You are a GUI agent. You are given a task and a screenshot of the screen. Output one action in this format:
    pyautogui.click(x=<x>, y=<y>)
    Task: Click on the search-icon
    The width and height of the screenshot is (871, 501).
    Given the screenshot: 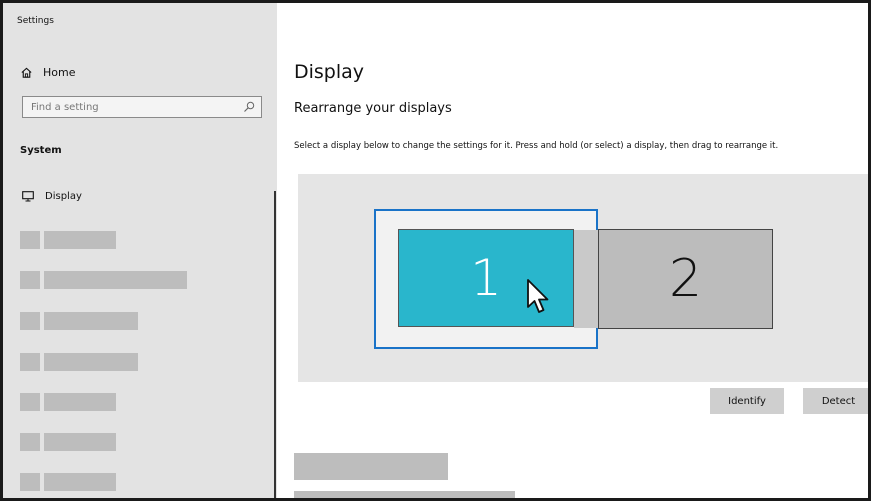 What is the action you would take?
    pyautogui.click(x=249, y=107)
    